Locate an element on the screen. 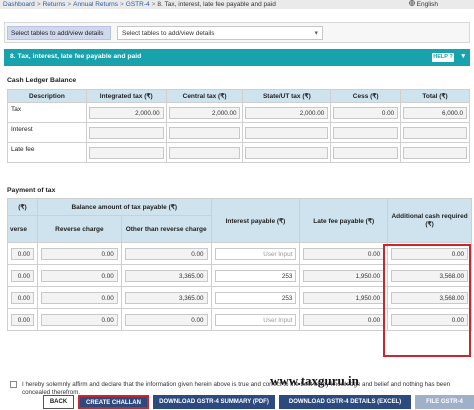 This screenshot has width=474, height=410. back-button: BACK is located at coordinates (58, 402).